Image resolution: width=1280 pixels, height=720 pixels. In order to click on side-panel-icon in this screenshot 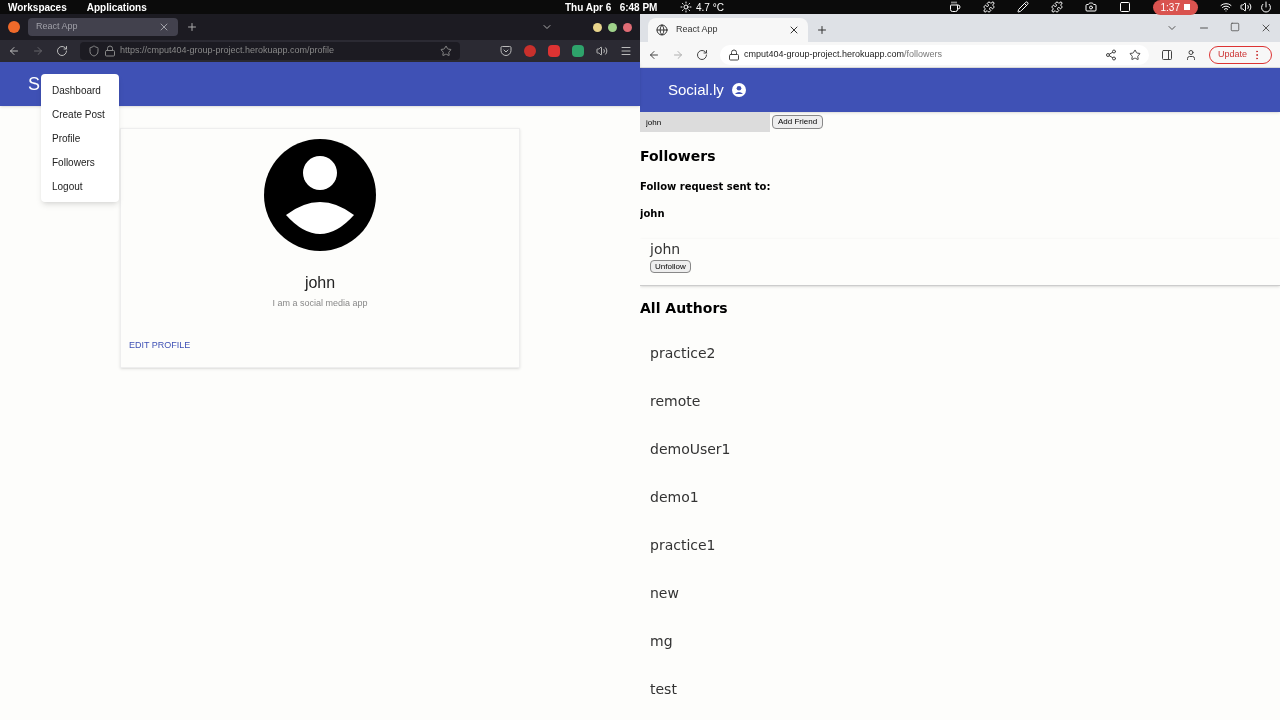, I will do `click(1166, 54)`.